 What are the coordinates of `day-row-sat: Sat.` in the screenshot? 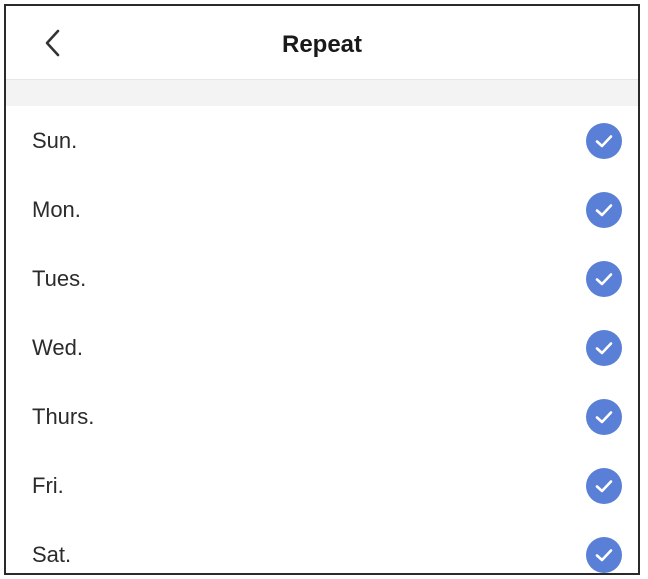 It's located at (322, 546).